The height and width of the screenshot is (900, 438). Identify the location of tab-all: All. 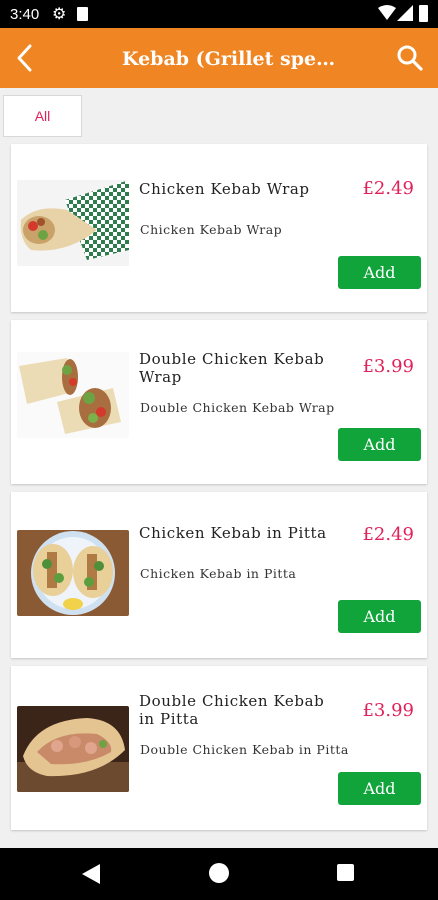
(42, 116).